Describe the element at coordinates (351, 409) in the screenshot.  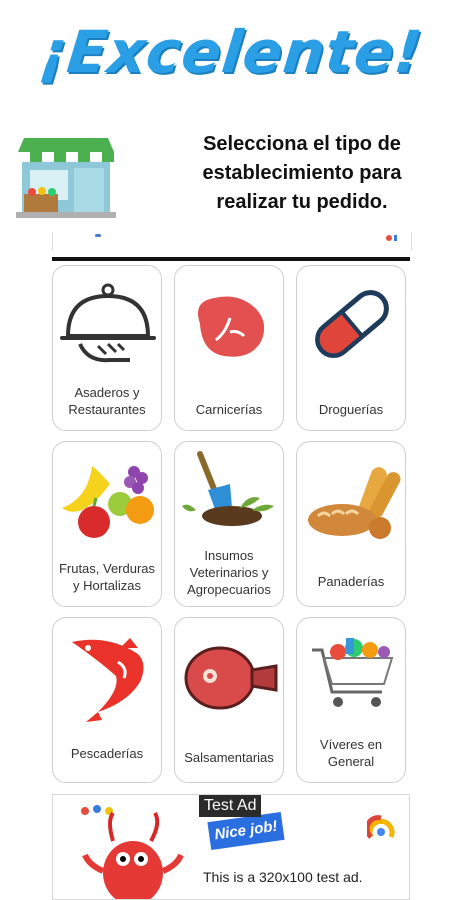
I see `category-label: Droguerías` at that location.